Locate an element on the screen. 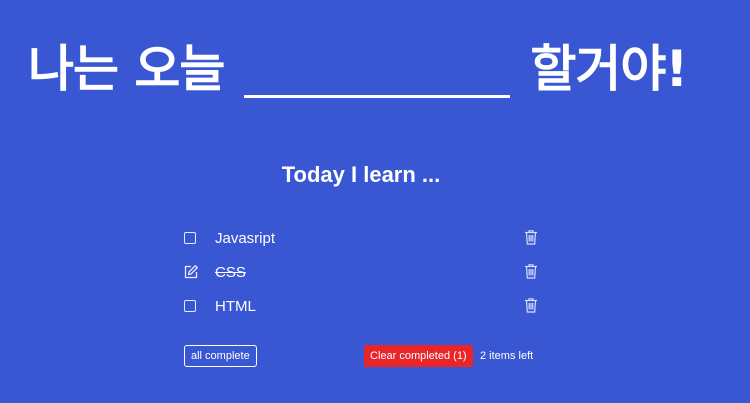 The image size is (750, 403). todo-item: CSS is located at coordinates (364, 272).